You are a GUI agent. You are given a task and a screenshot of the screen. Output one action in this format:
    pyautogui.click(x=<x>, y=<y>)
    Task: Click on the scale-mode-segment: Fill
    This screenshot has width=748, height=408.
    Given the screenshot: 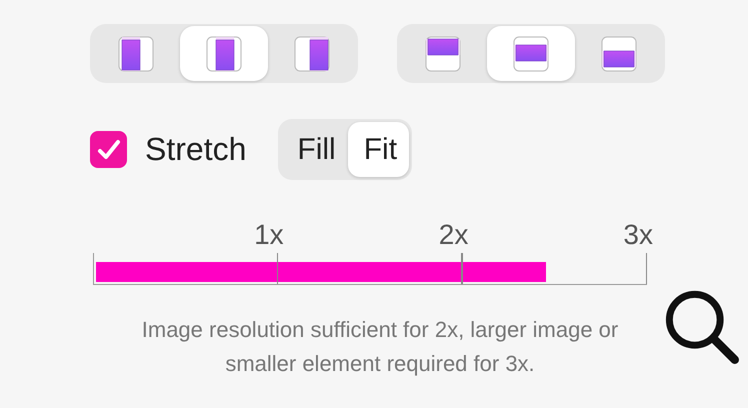 What is the action you would take?
    pyautogui.click(x=314, y=149)
    